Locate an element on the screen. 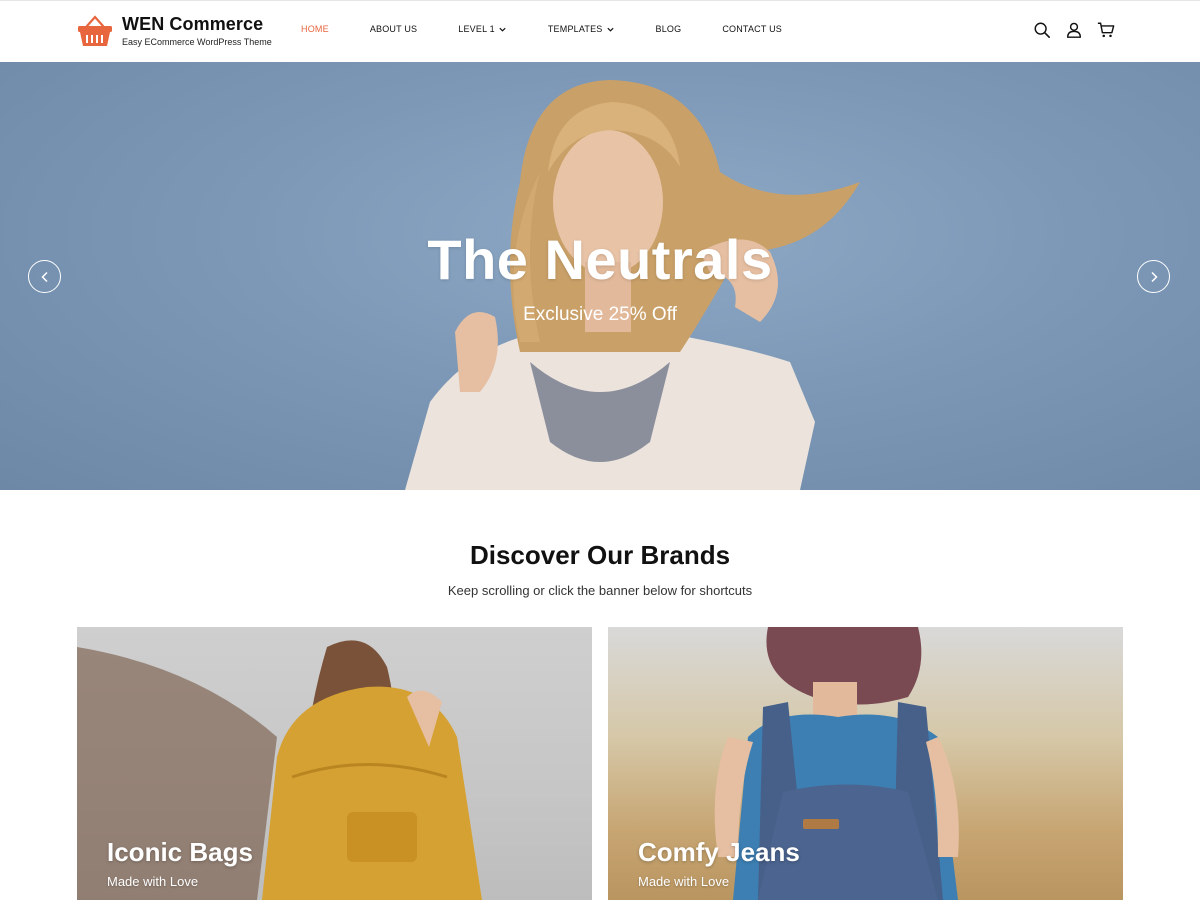 The image size is (1200, 900). search-icon is located at coordinates (1042, 30).